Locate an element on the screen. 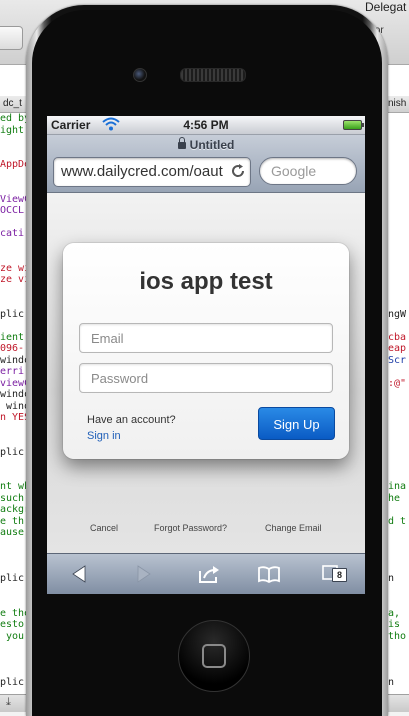 This screenshot has width=409, height=716. tabs-count-badge: 8 is located at coordinates (339, 575).